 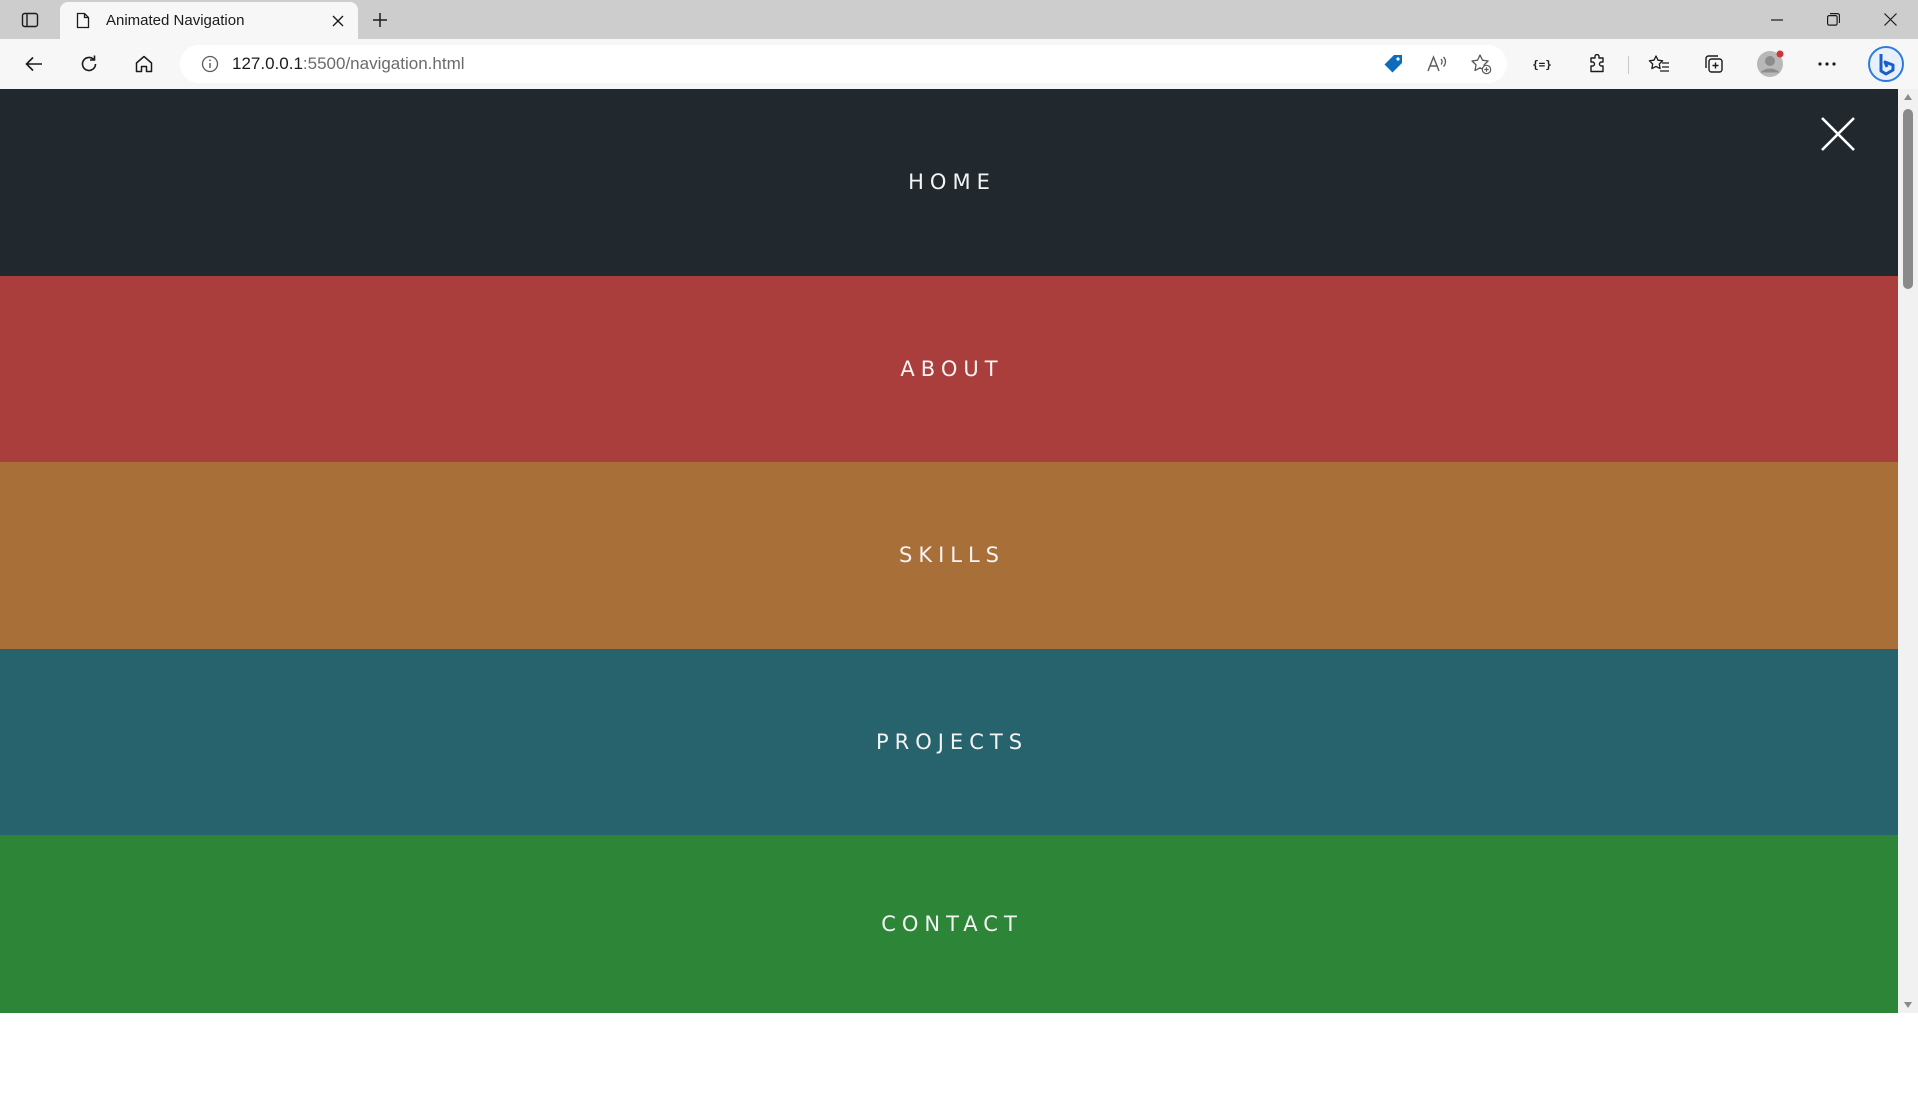 I want to click on favorites-icon, so click(x=1659, y=64).